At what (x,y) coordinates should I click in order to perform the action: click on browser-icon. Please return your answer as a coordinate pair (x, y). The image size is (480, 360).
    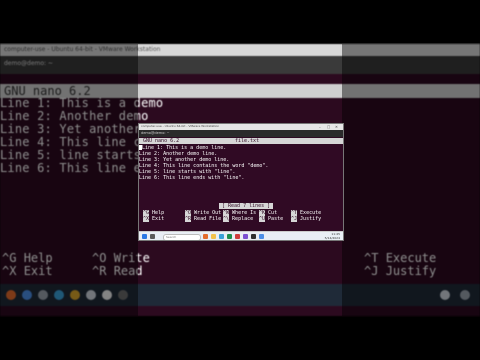
    Looking at the image, I should click on (221, 236).